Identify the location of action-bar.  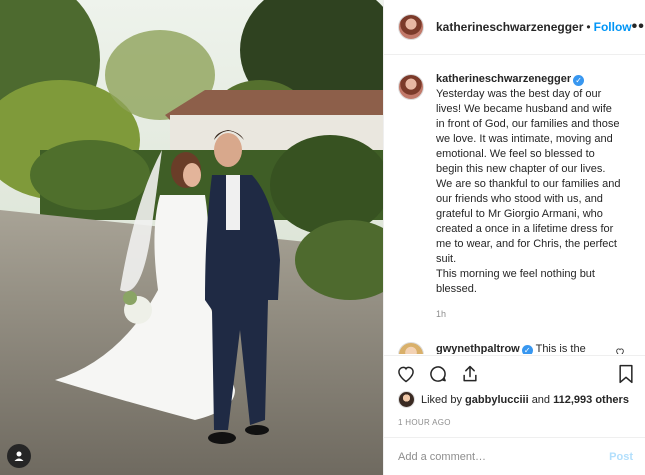
(514, 373).